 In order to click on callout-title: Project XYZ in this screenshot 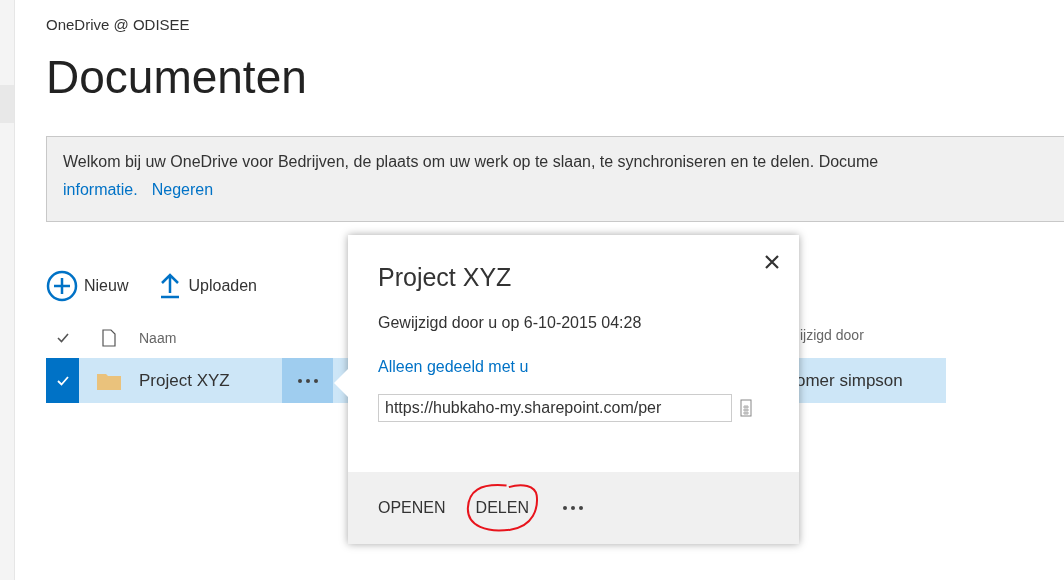, I will do `click(445, 277)`.